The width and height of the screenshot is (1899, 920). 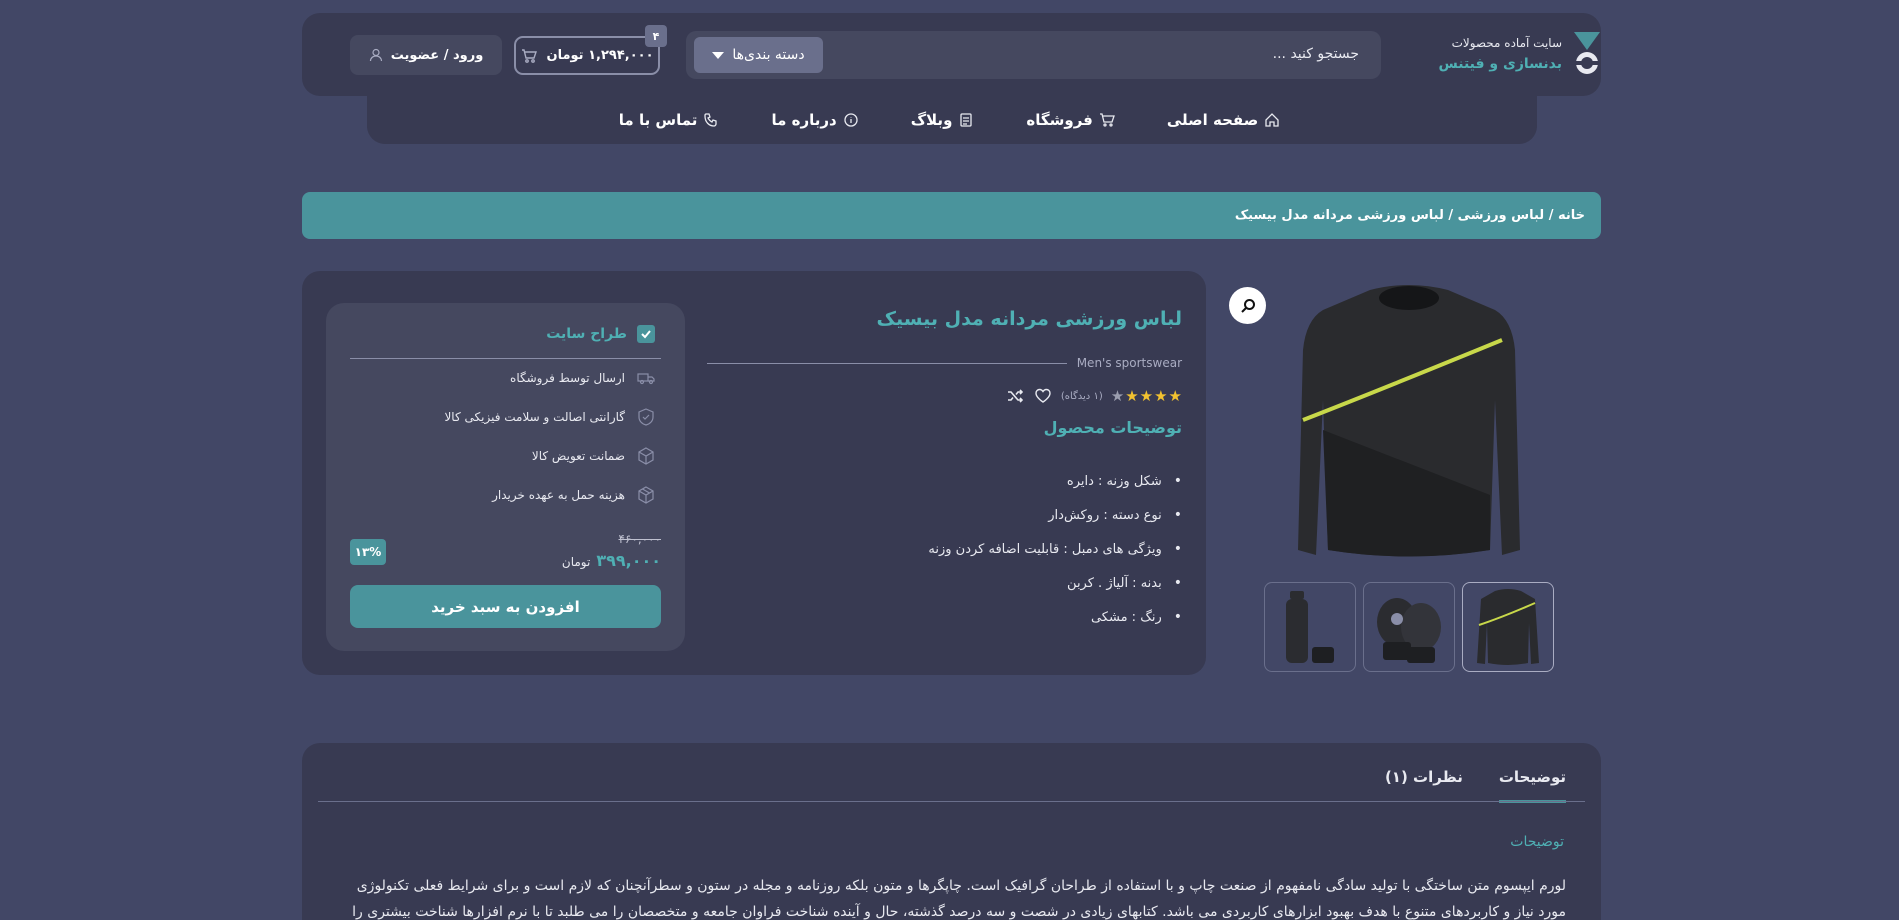 I want to click on tab-list: توضیحات نظرات (۱), so click(x=1475, y=785).